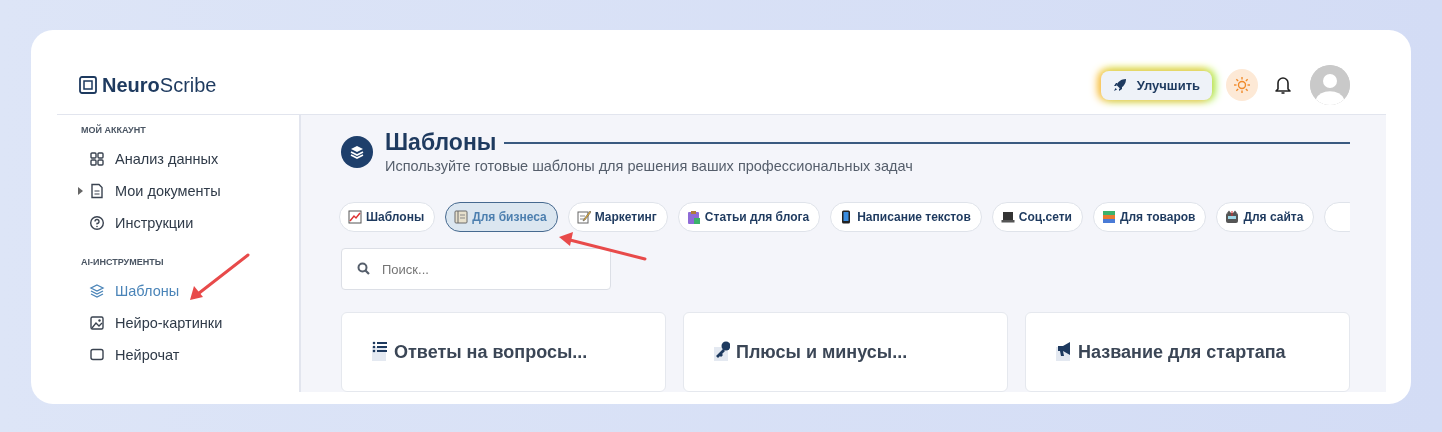 The image size is (1442, 432). What do you see at coordinates (114, 130) in the screenshot?
I see `section-heading: МОЙ АККАУНТ` at bounding box center [114, 130].